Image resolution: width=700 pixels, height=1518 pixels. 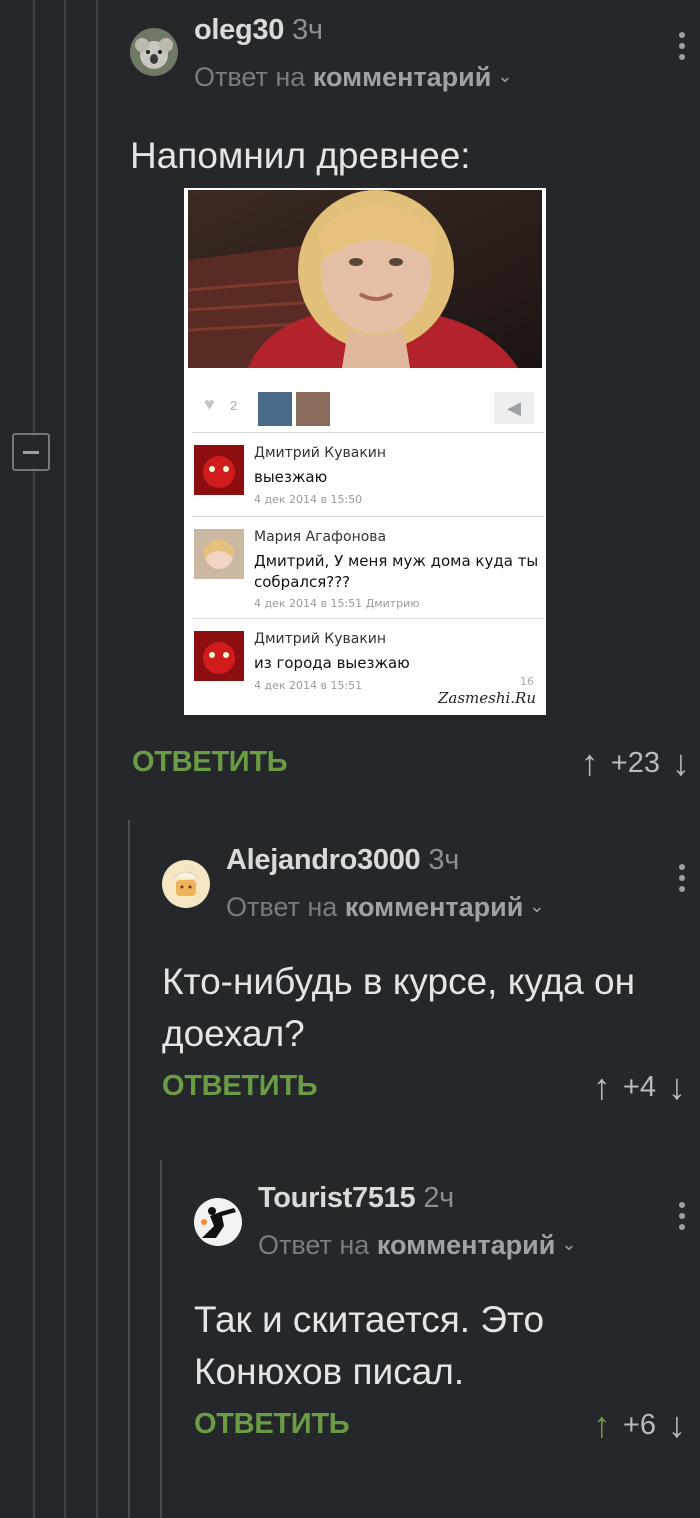 I want to click on post-reply-to: Дмитрию, so click(x=392, y=603).